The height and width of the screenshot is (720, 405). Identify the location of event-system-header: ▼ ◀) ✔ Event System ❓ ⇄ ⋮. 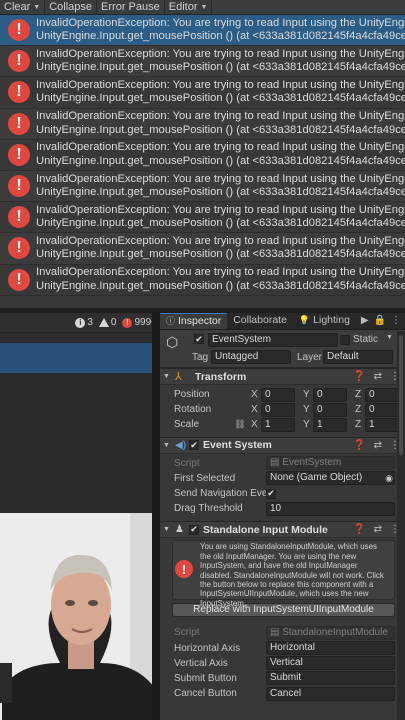
(282, 445).